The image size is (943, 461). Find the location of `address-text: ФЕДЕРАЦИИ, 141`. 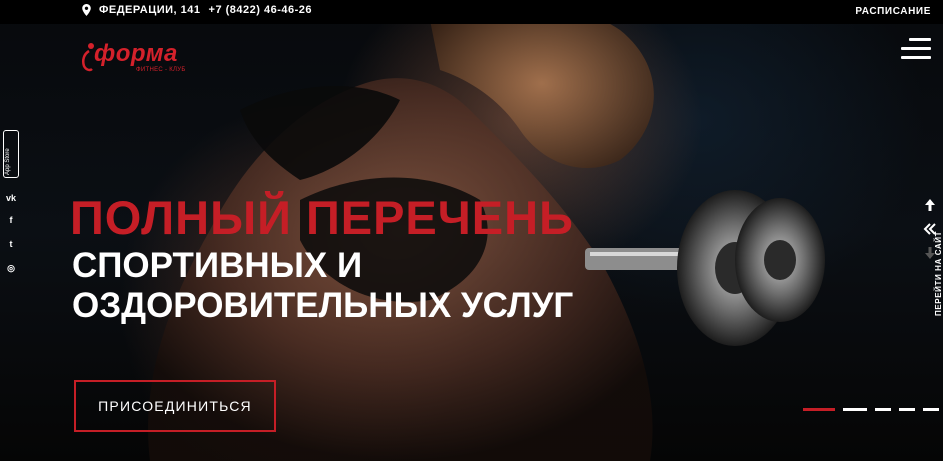

address-text: ФЕДЕРАЦИИ, 141 is located at coordinates (150, 10).